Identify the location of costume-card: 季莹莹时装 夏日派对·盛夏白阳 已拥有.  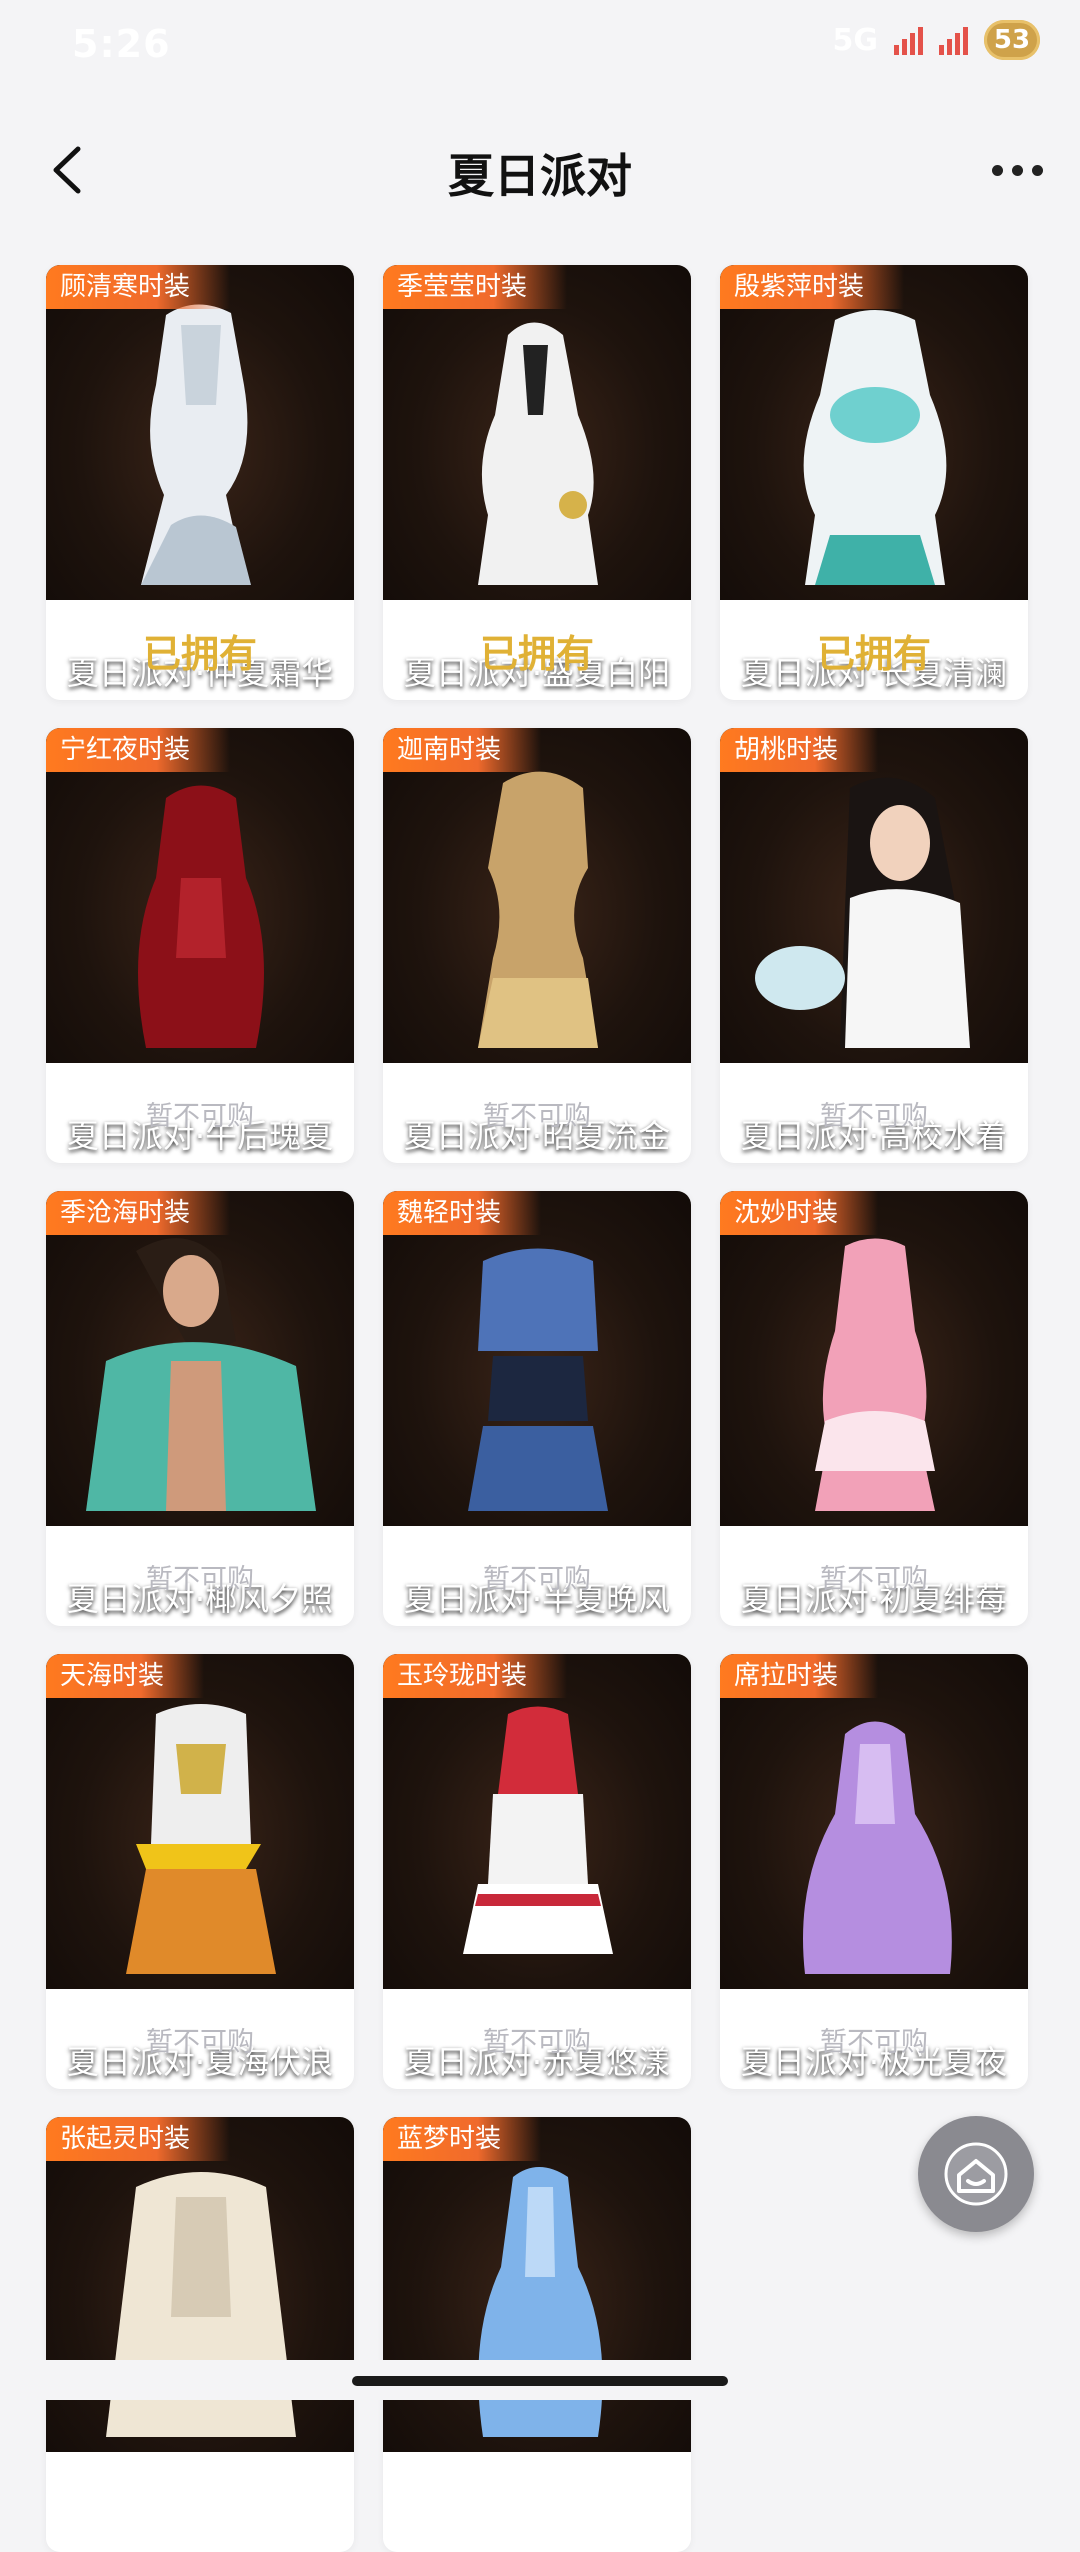
(537, 482).